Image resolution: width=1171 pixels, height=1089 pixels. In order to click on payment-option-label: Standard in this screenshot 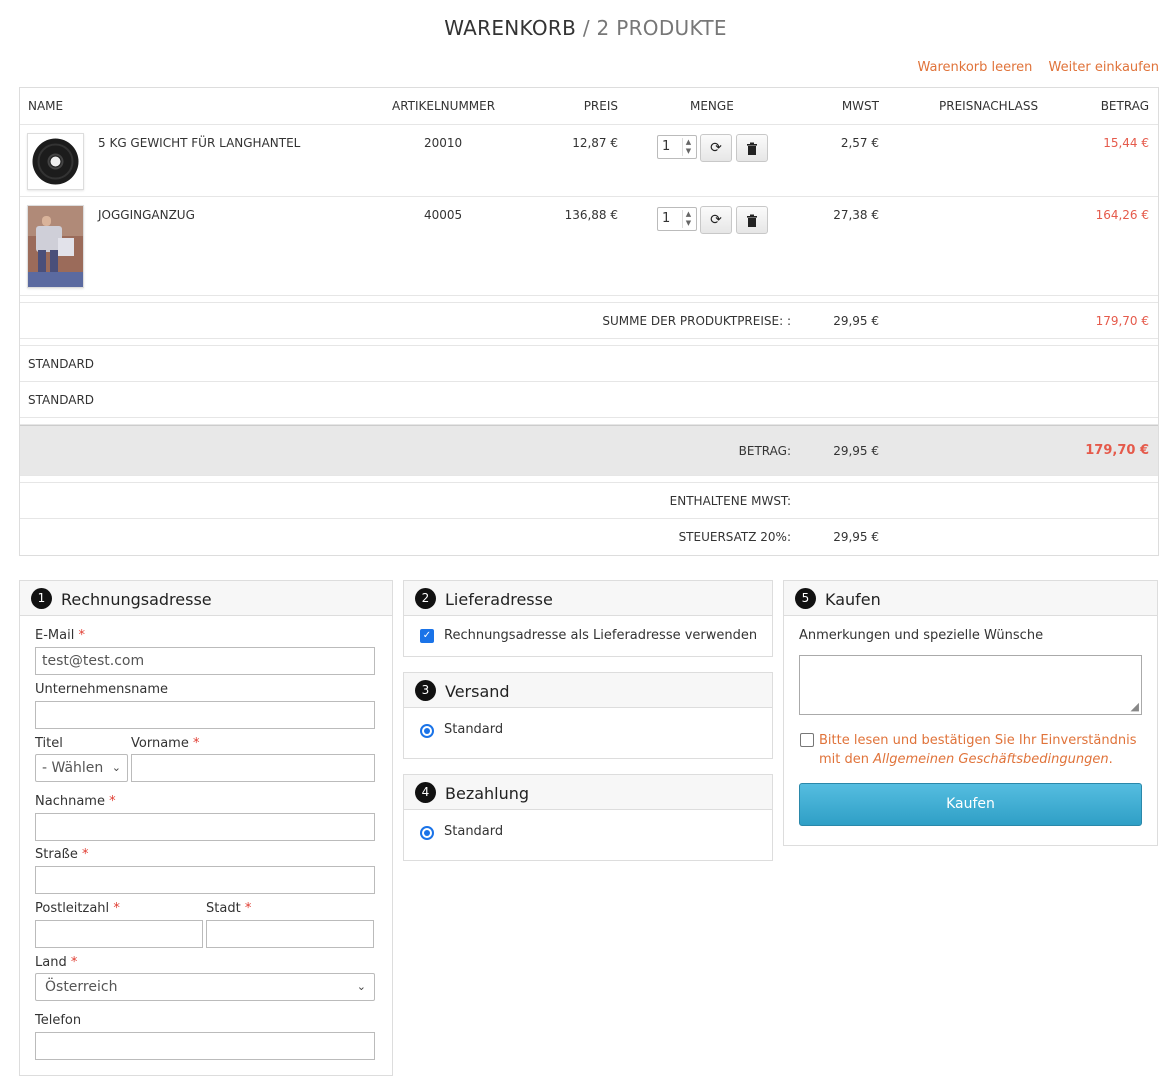, I will do `click(473, 831)`.